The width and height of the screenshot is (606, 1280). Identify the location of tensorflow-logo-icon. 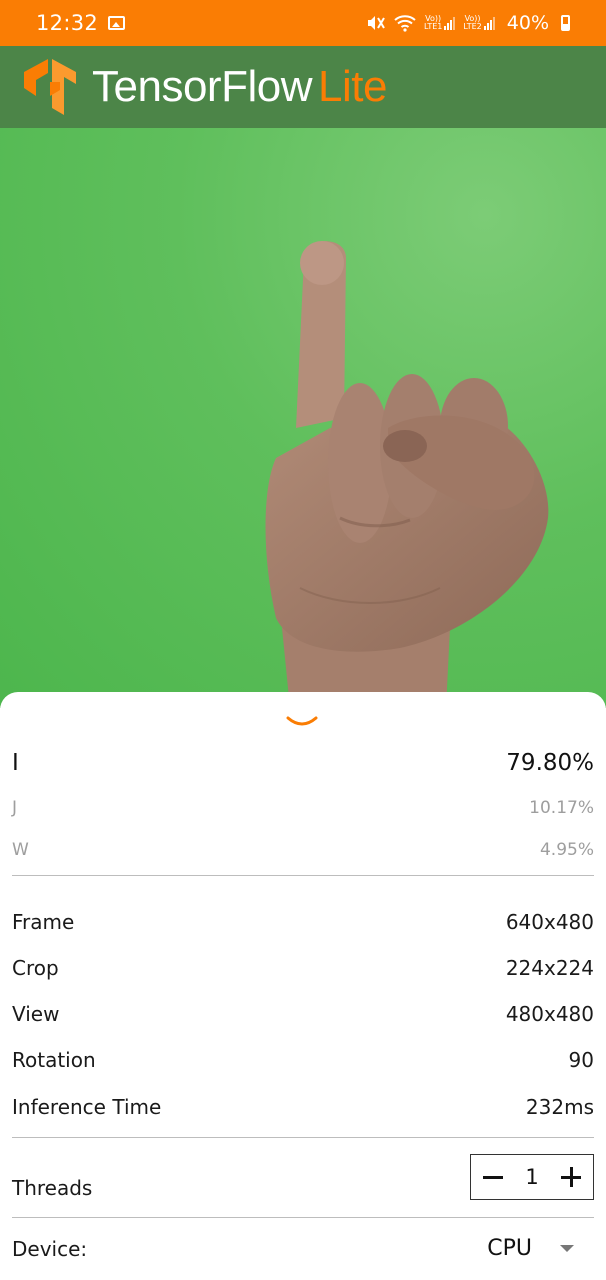
(50, 87).